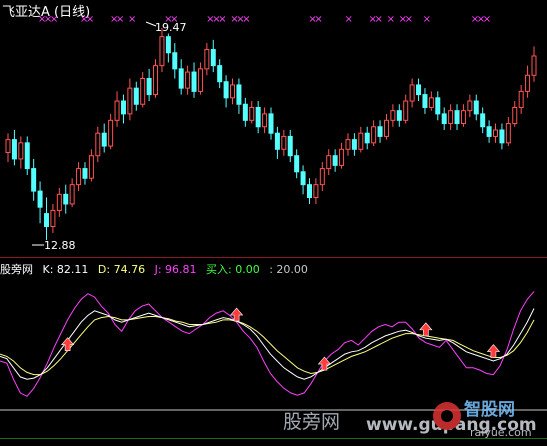 The image size is (547, 446). I want to click on indicator-name: 股旁网, so click(16, 269).